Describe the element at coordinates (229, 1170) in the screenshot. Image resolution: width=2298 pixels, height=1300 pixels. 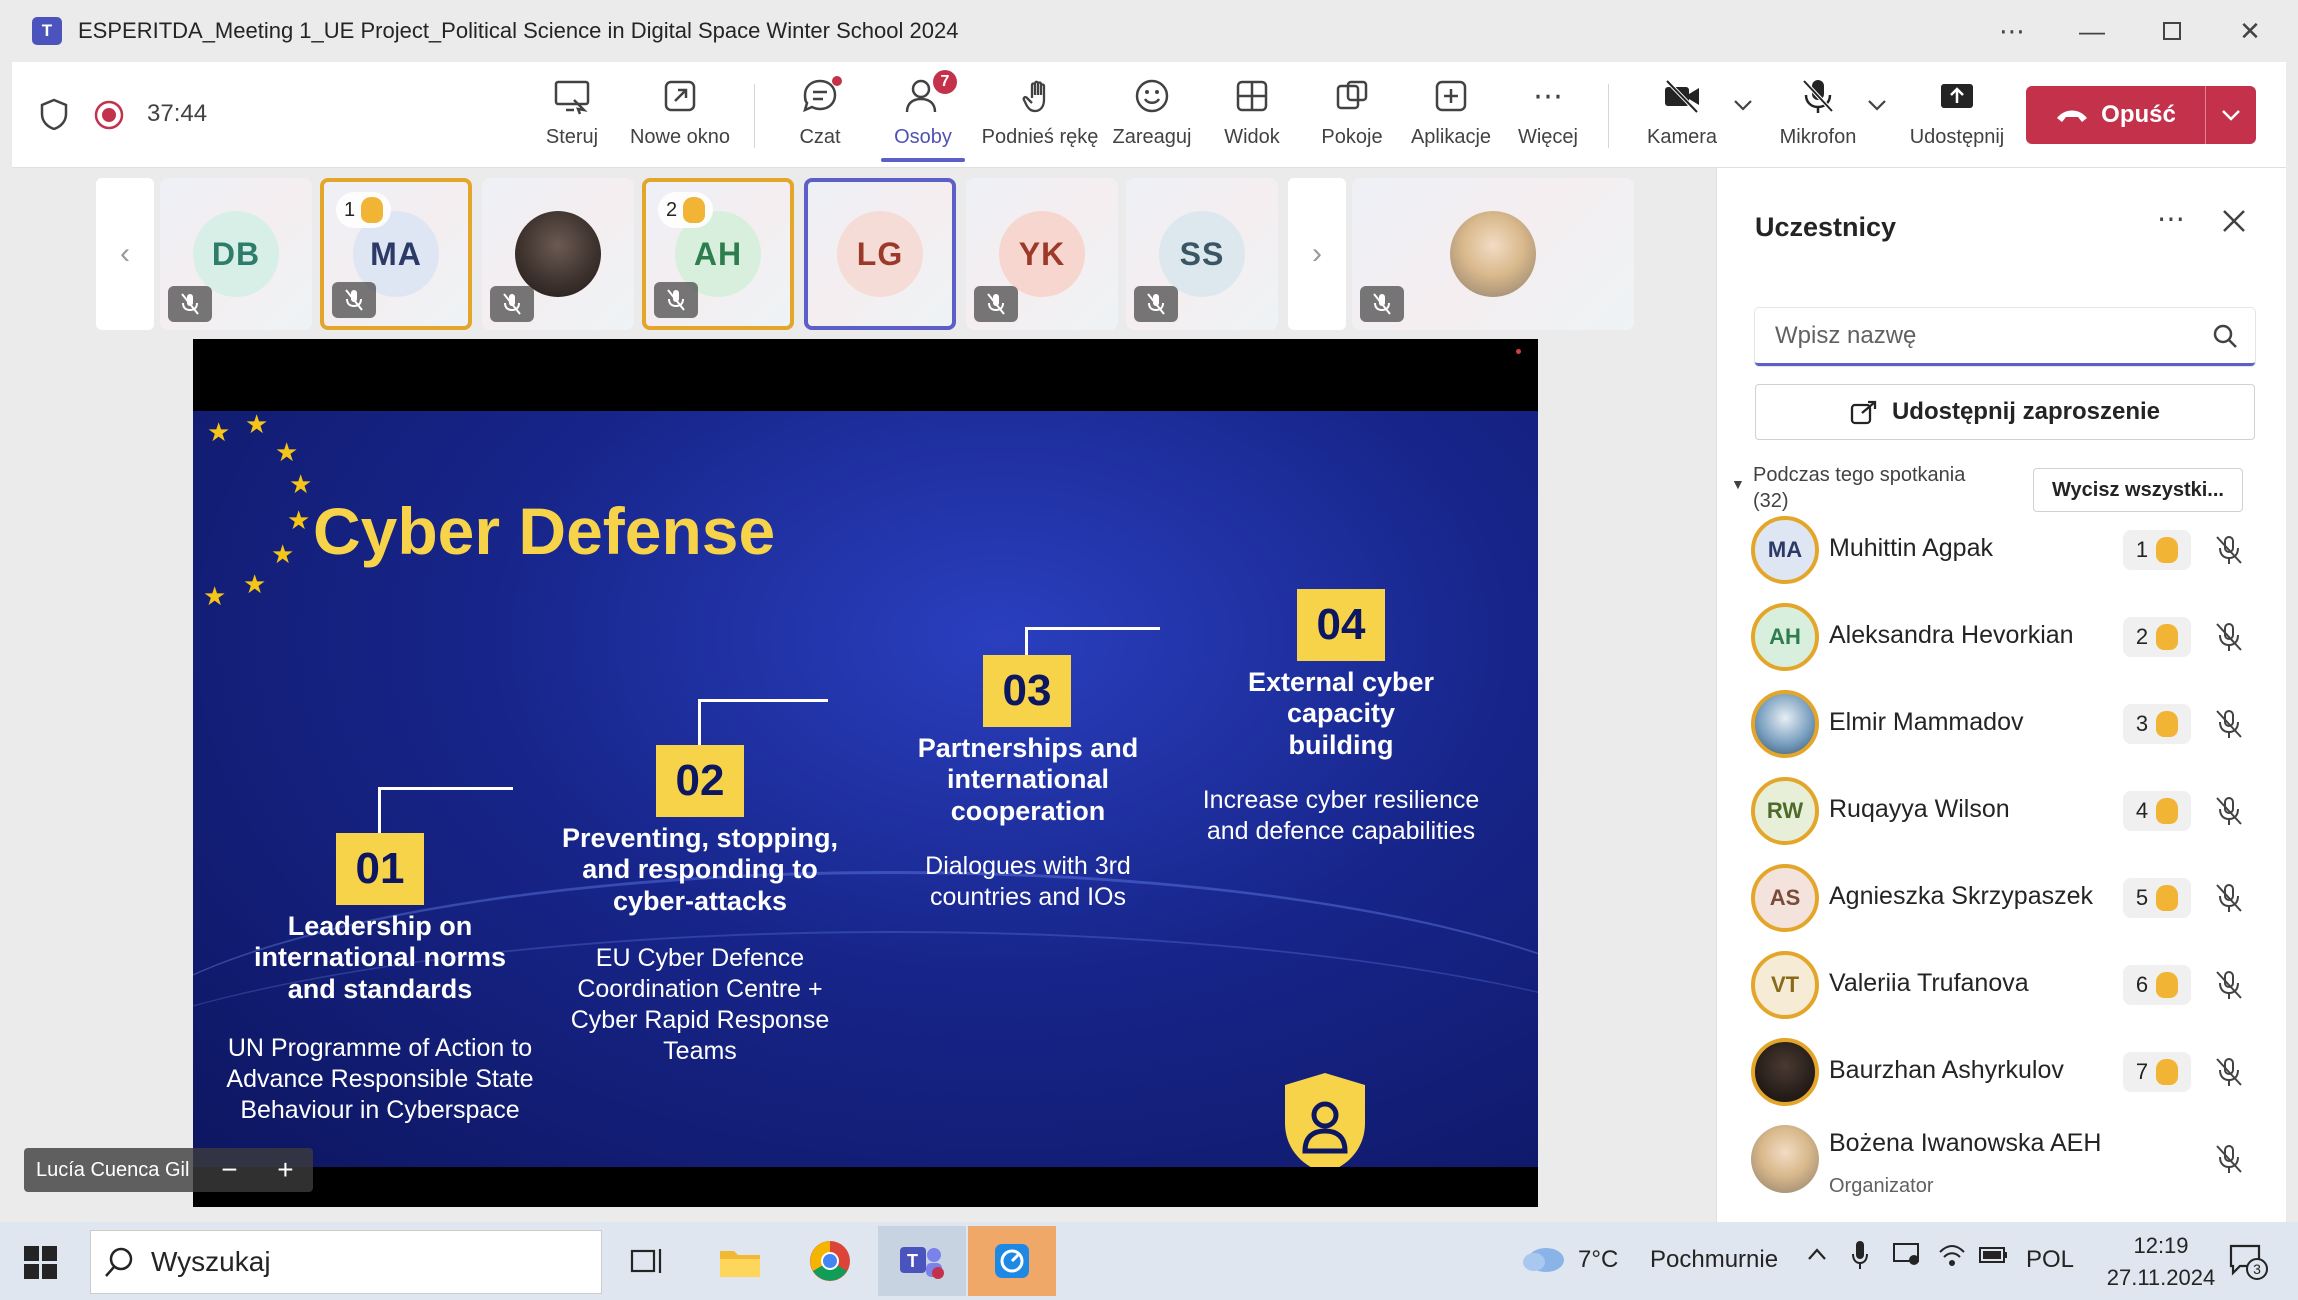
I see `zoom-out-button: −` at that location.